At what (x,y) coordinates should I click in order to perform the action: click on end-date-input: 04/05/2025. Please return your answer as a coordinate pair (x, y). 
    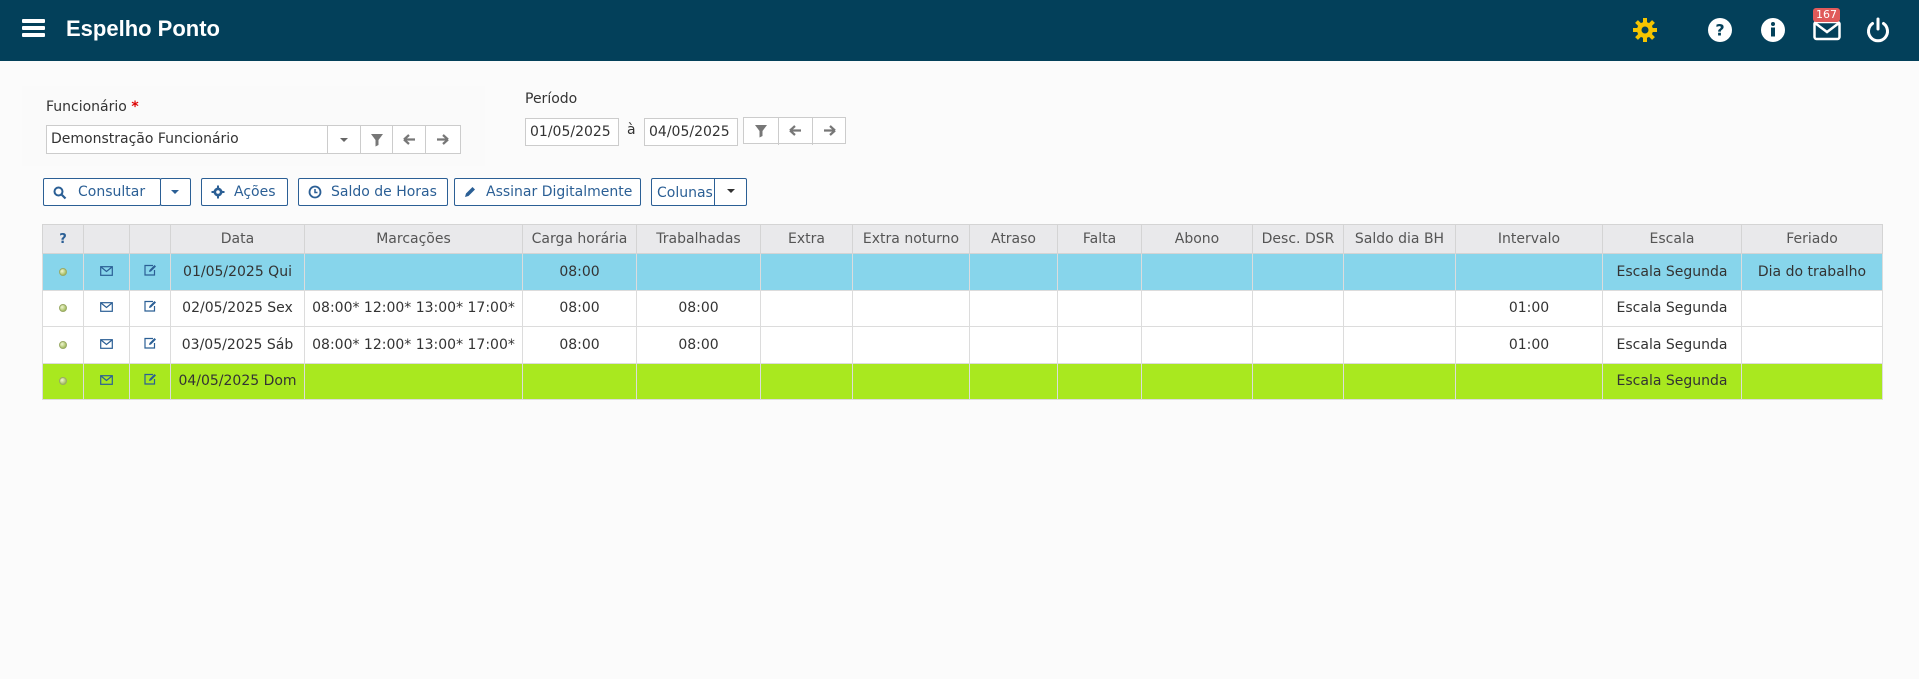
    Looking at the image, I should click on (691, 132).